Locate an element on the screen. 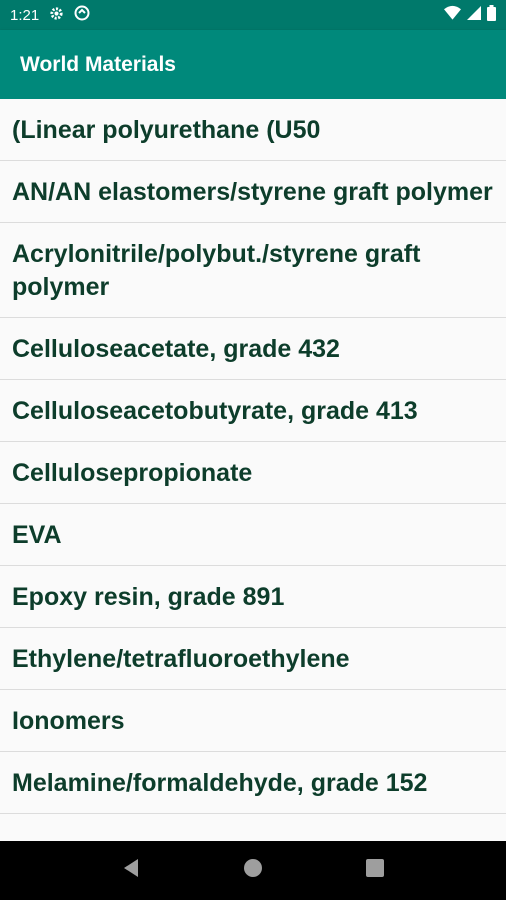  status-time: 1:21 is located at coordinates (25, 15).